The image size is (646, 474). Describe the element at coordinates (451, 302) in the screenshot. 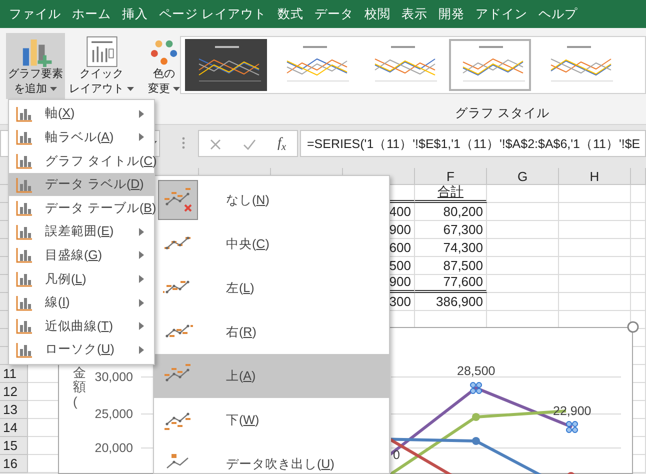

I see `table-cell: 386,900` at that location.